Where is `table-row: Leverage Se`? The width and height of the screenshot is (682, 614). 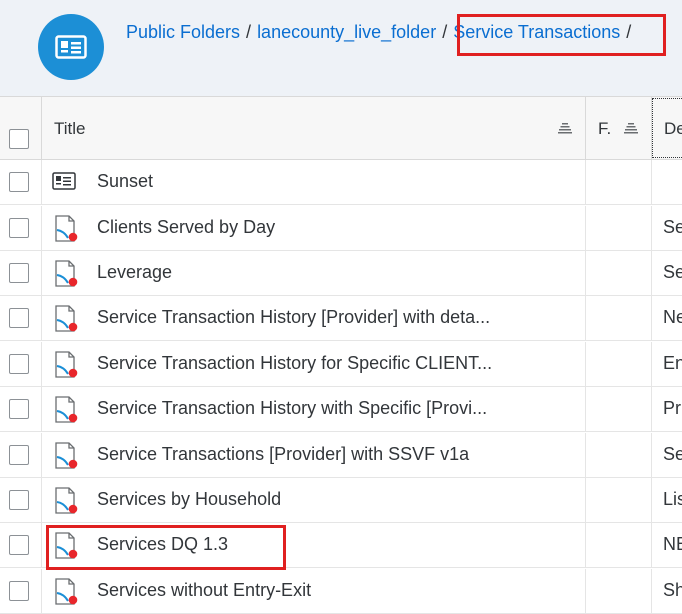 table-row: Leverage Se is located at coordinates (341, 273).